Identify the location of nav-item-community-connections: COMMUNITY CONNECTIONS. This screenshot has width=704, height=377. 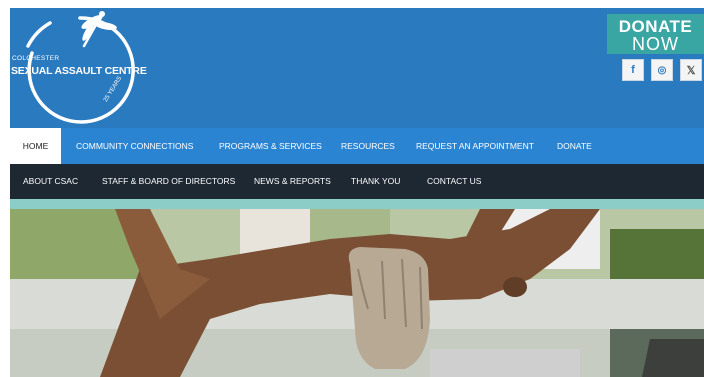
(134, 146).